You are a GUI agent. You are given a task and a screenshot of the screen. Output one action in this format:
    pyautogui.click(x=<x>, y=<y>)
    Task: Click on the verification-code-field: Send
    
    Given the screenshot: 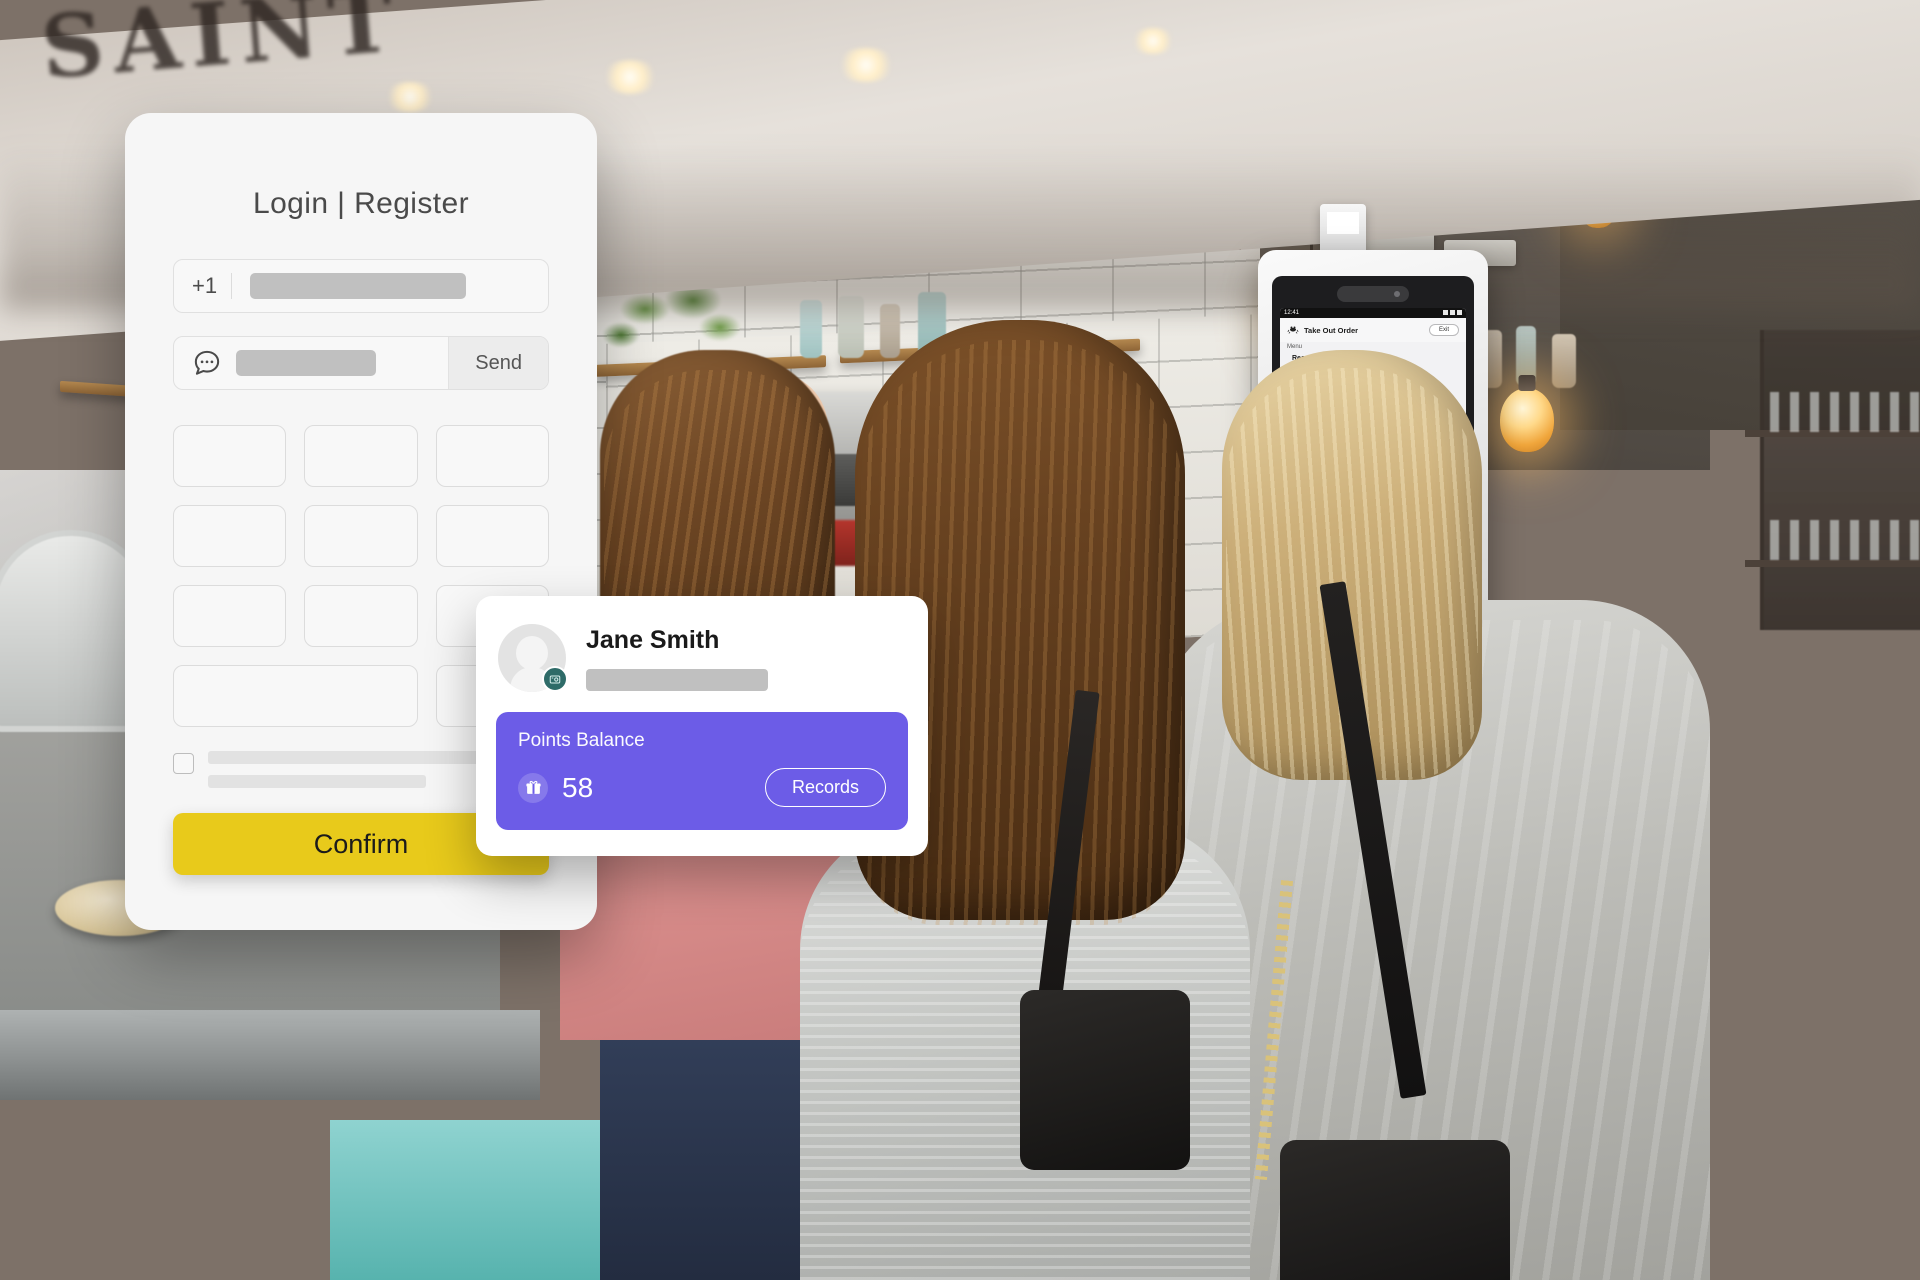 What is the action you would take?
    pyautogui.click(x=361, y=363)
    